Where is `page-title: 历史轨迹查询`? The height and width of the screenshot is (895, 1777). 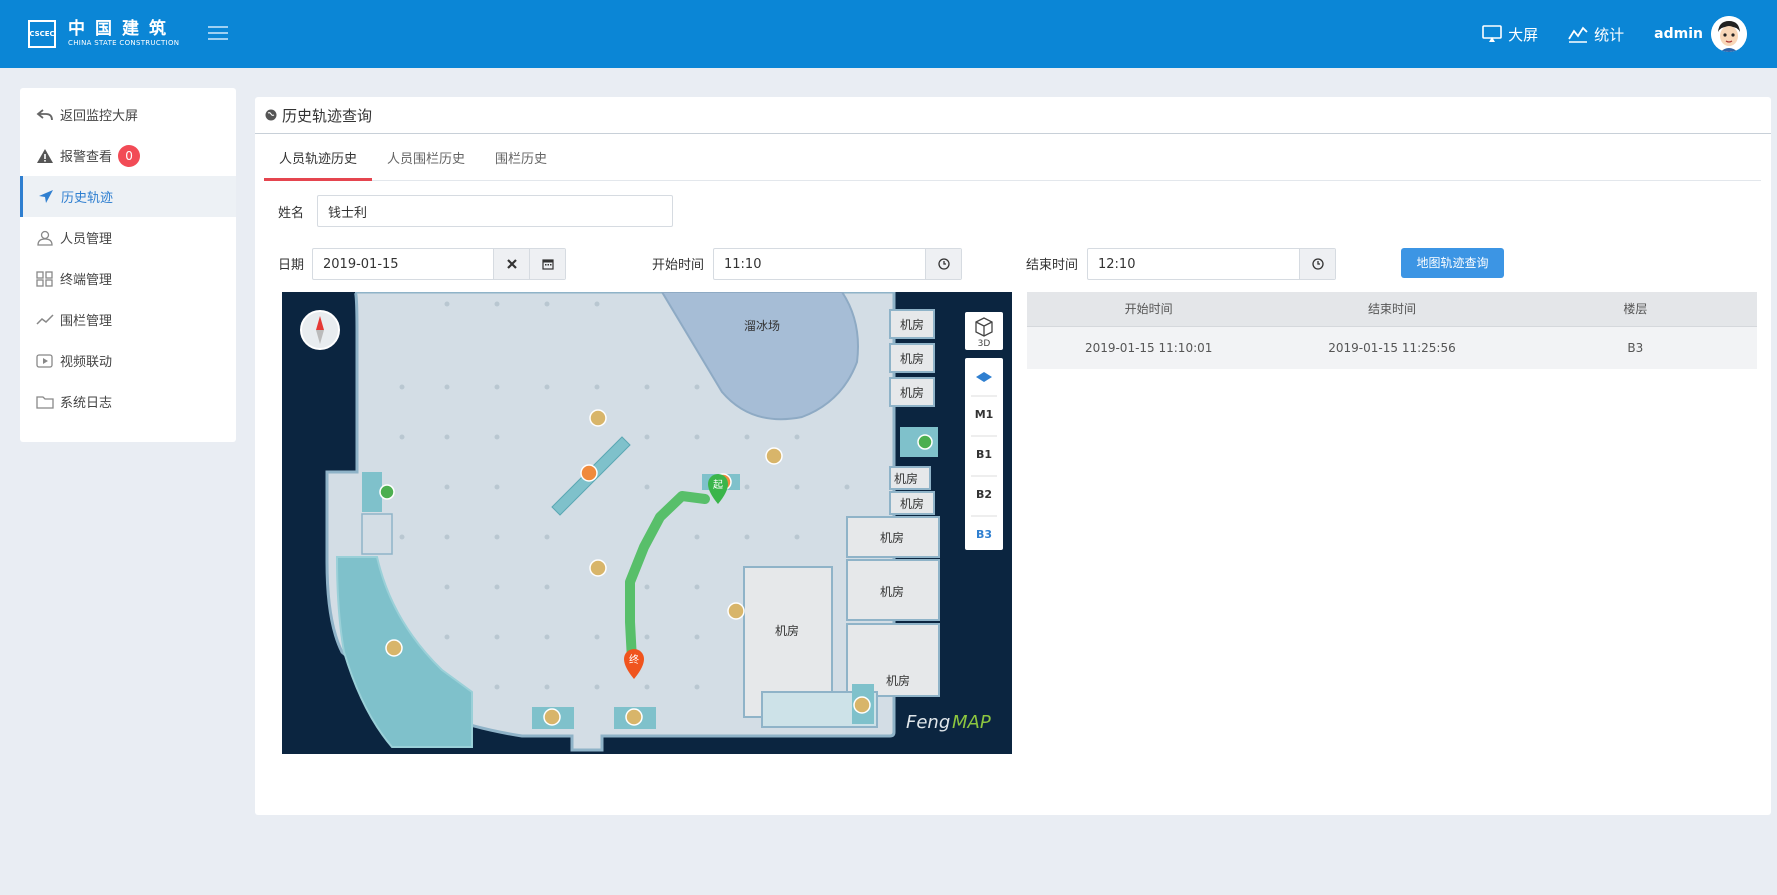
page-title: 历史轨迹查询 is located at coordinates (327, 115).